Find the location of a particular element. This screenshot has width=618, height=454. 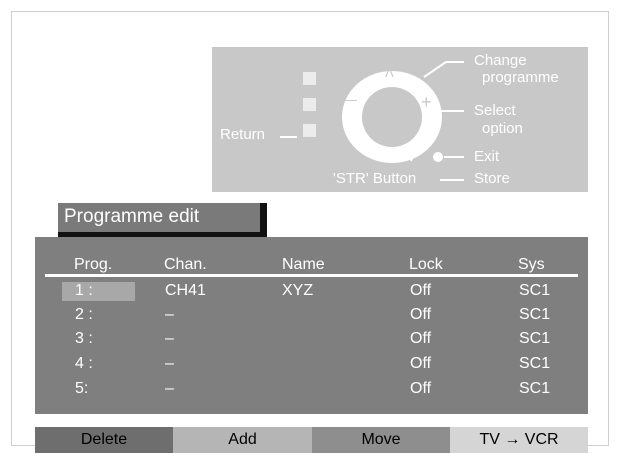

str-button-label: 'STR' Button is located at coordinates (375, 178).